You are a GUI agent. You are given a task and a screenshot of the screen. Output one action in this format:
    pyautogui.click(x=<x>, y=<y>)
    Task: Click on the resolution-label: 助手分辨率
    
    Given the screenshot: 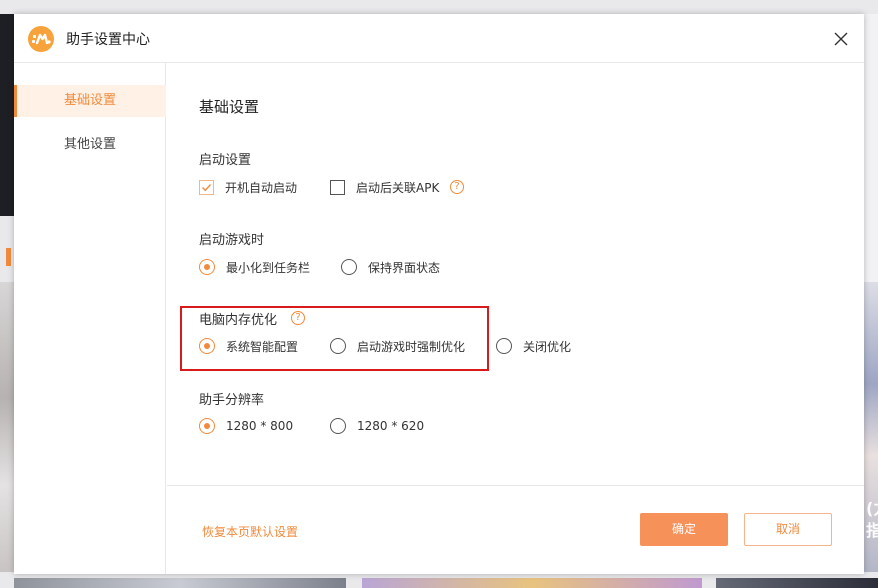 What is the action you would take?
    pyautogui.click(x=232, y=400)
    